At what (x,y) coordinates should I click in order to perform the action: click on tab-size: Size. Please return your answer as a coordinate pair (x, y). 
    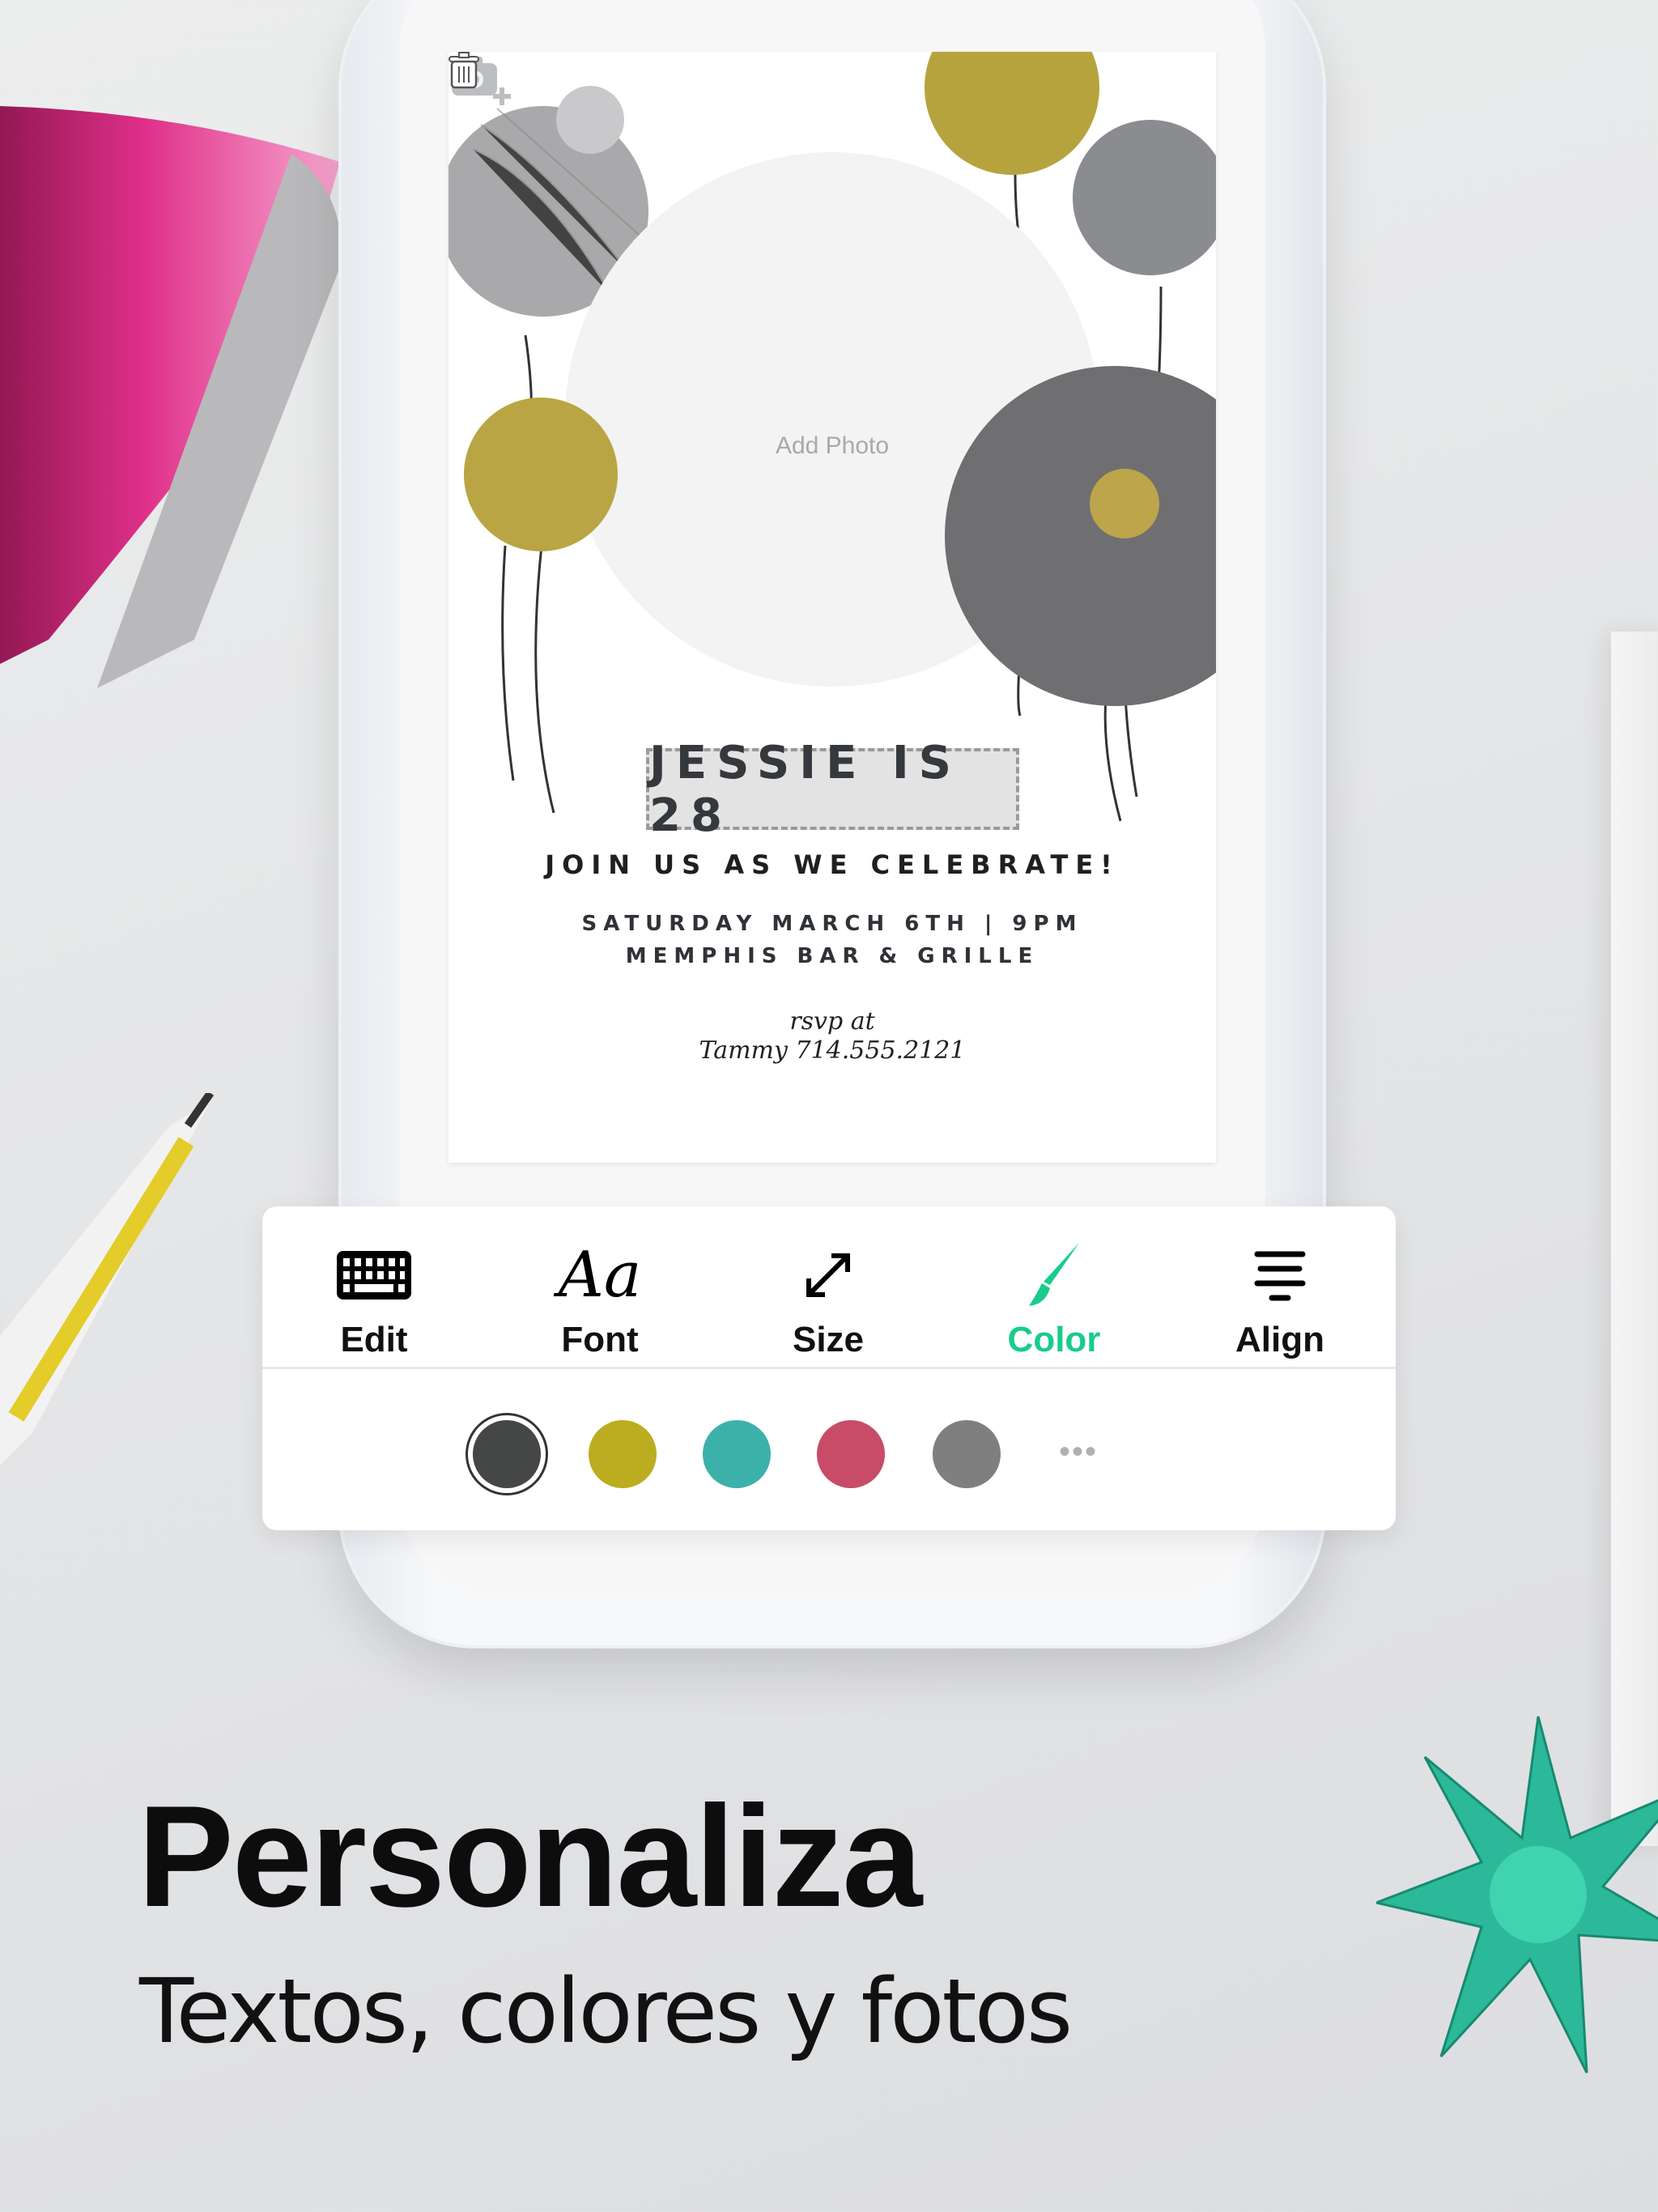
    Looking at the image, I should click on (828, 1287).